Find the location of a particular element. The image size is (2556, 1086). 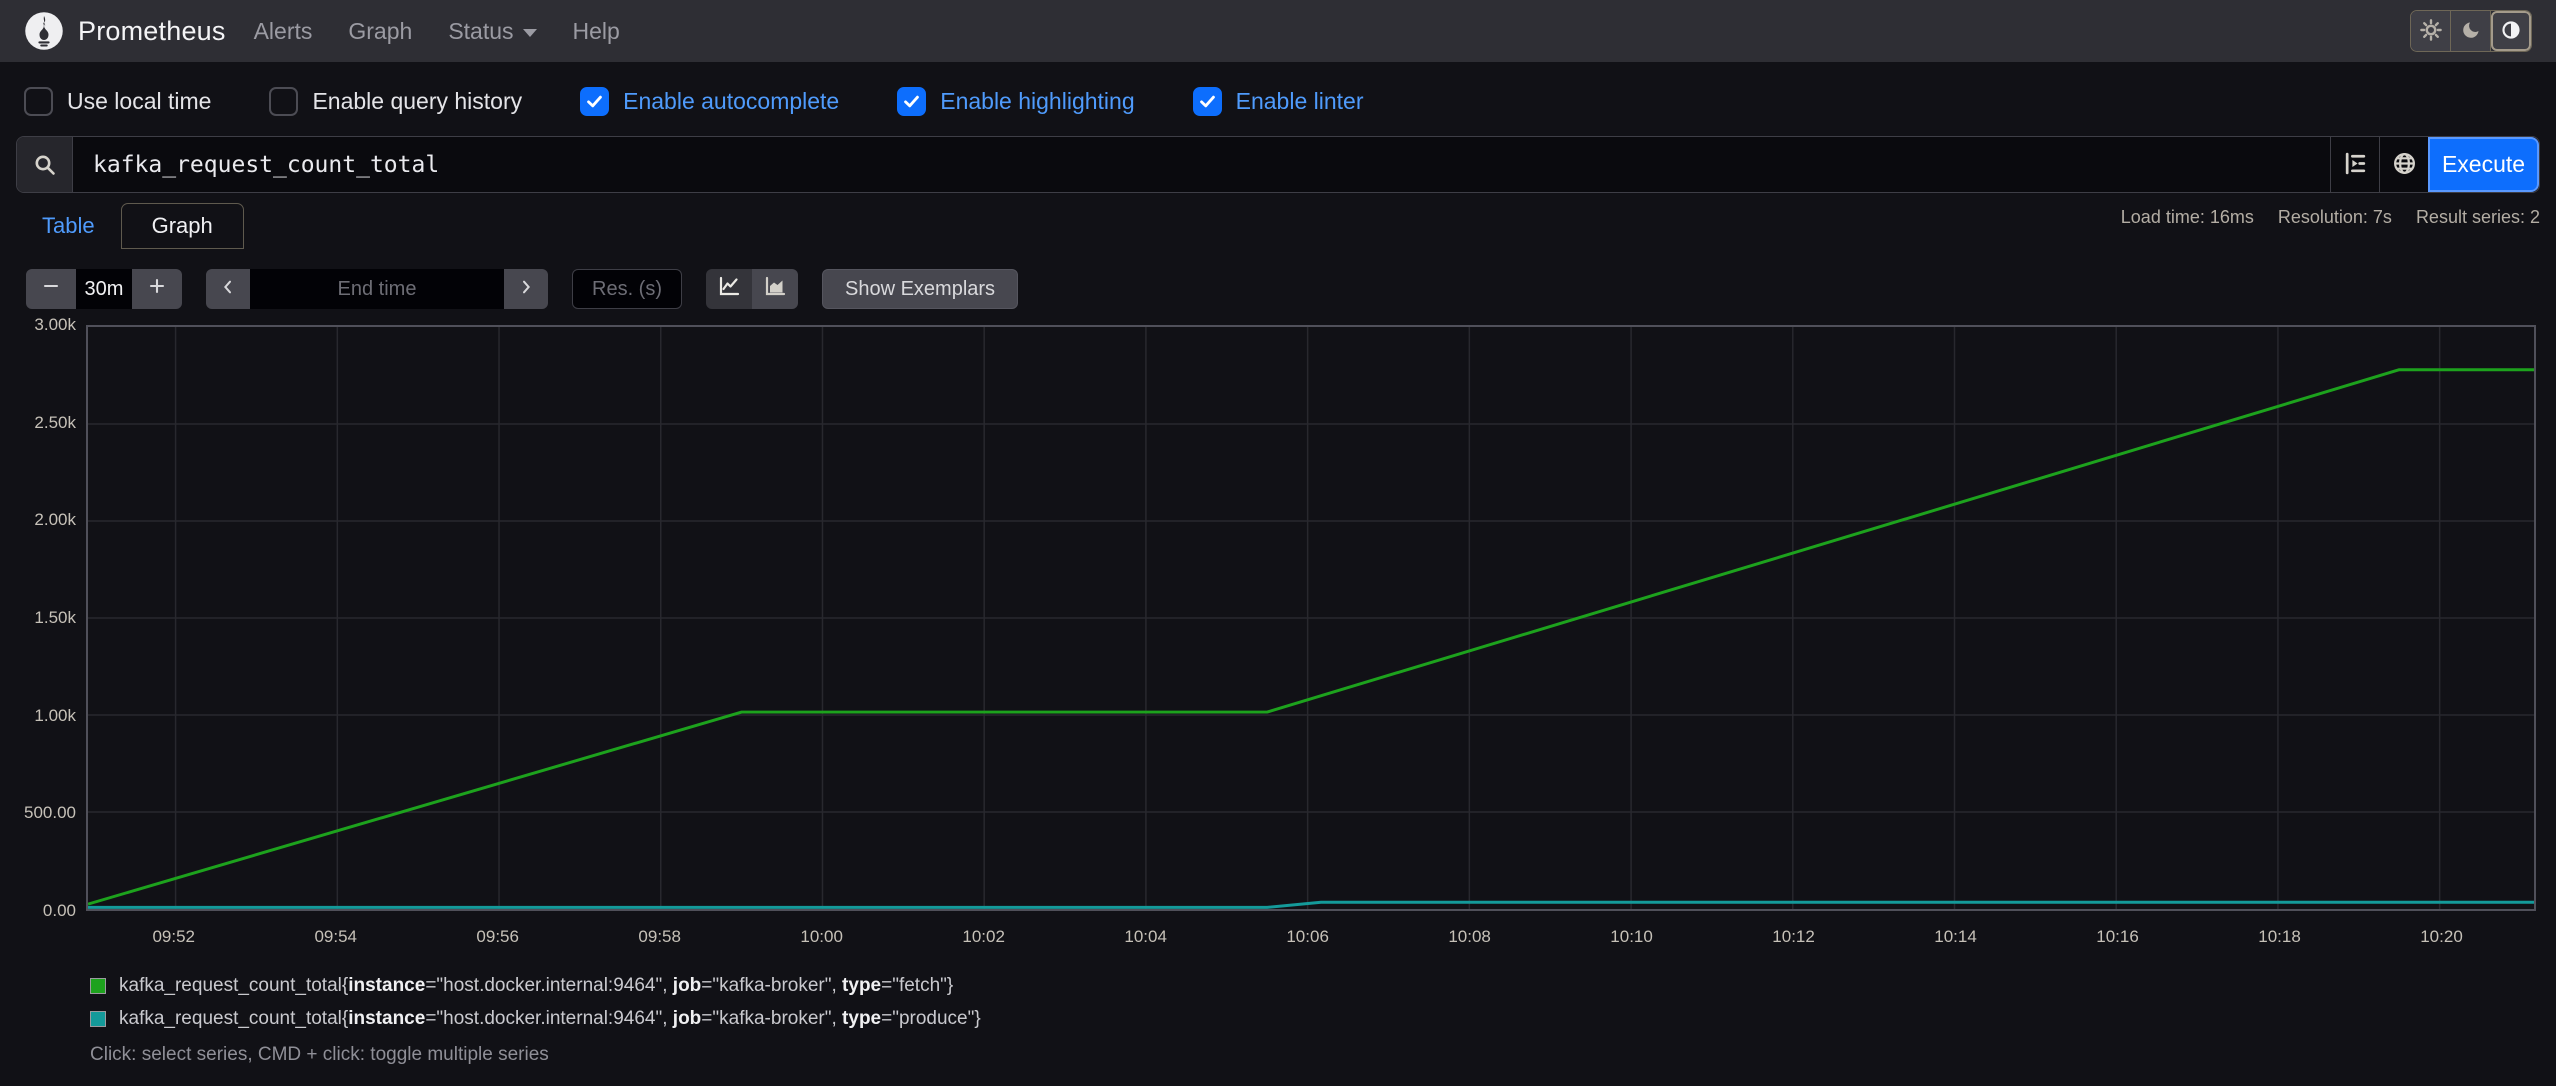

query-bar: Execute is located at coordinates (1278, 164).